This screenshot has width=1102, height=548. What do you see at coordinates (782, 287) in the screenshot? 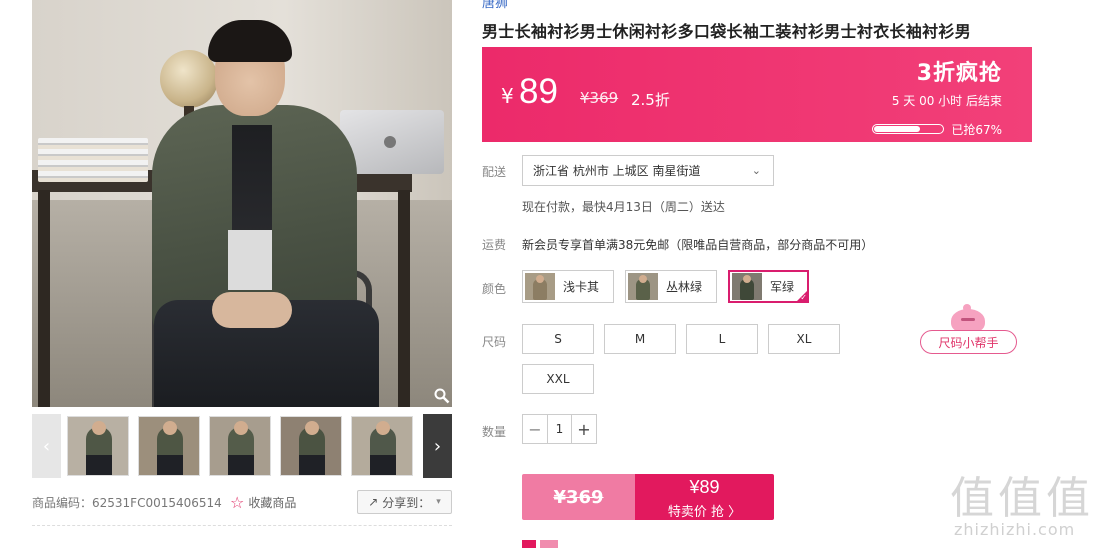
I see `color-name: 军绿` at bounding box center [782, 287].